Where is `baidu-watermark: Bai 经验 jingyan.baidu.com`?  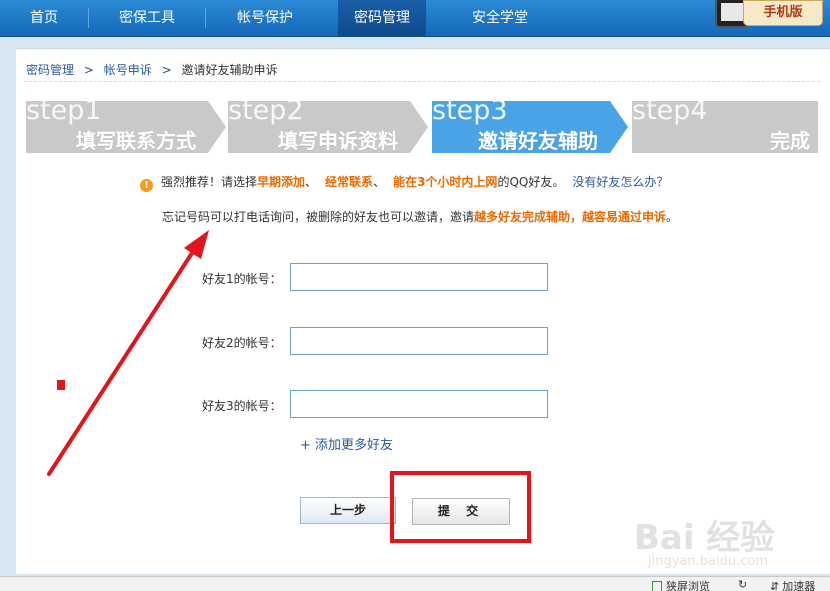 baidu-watermark: Bai 经验 jingyan.baidu.com is located at coordinates (726, 542).